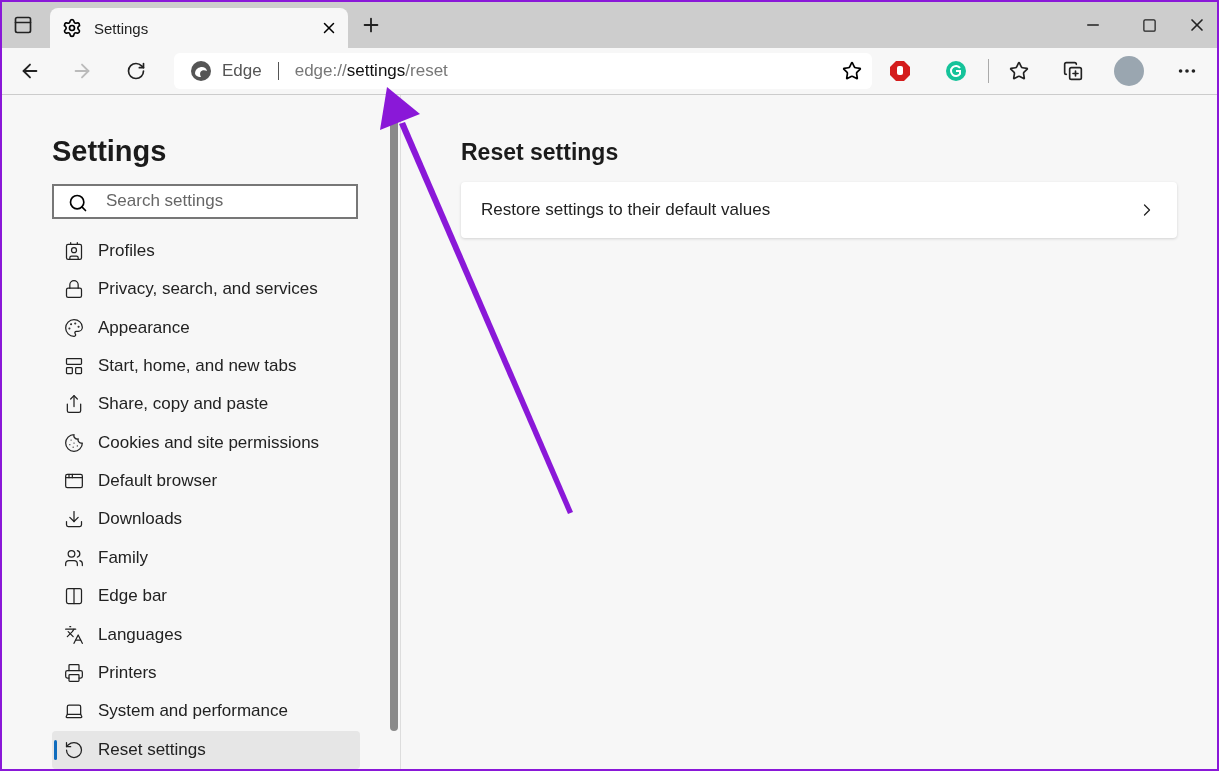 The image size is (1219, 771). Describe the element at coordinates (852, 71) in the screenshot. I see `add-favorite-icon` at that location.